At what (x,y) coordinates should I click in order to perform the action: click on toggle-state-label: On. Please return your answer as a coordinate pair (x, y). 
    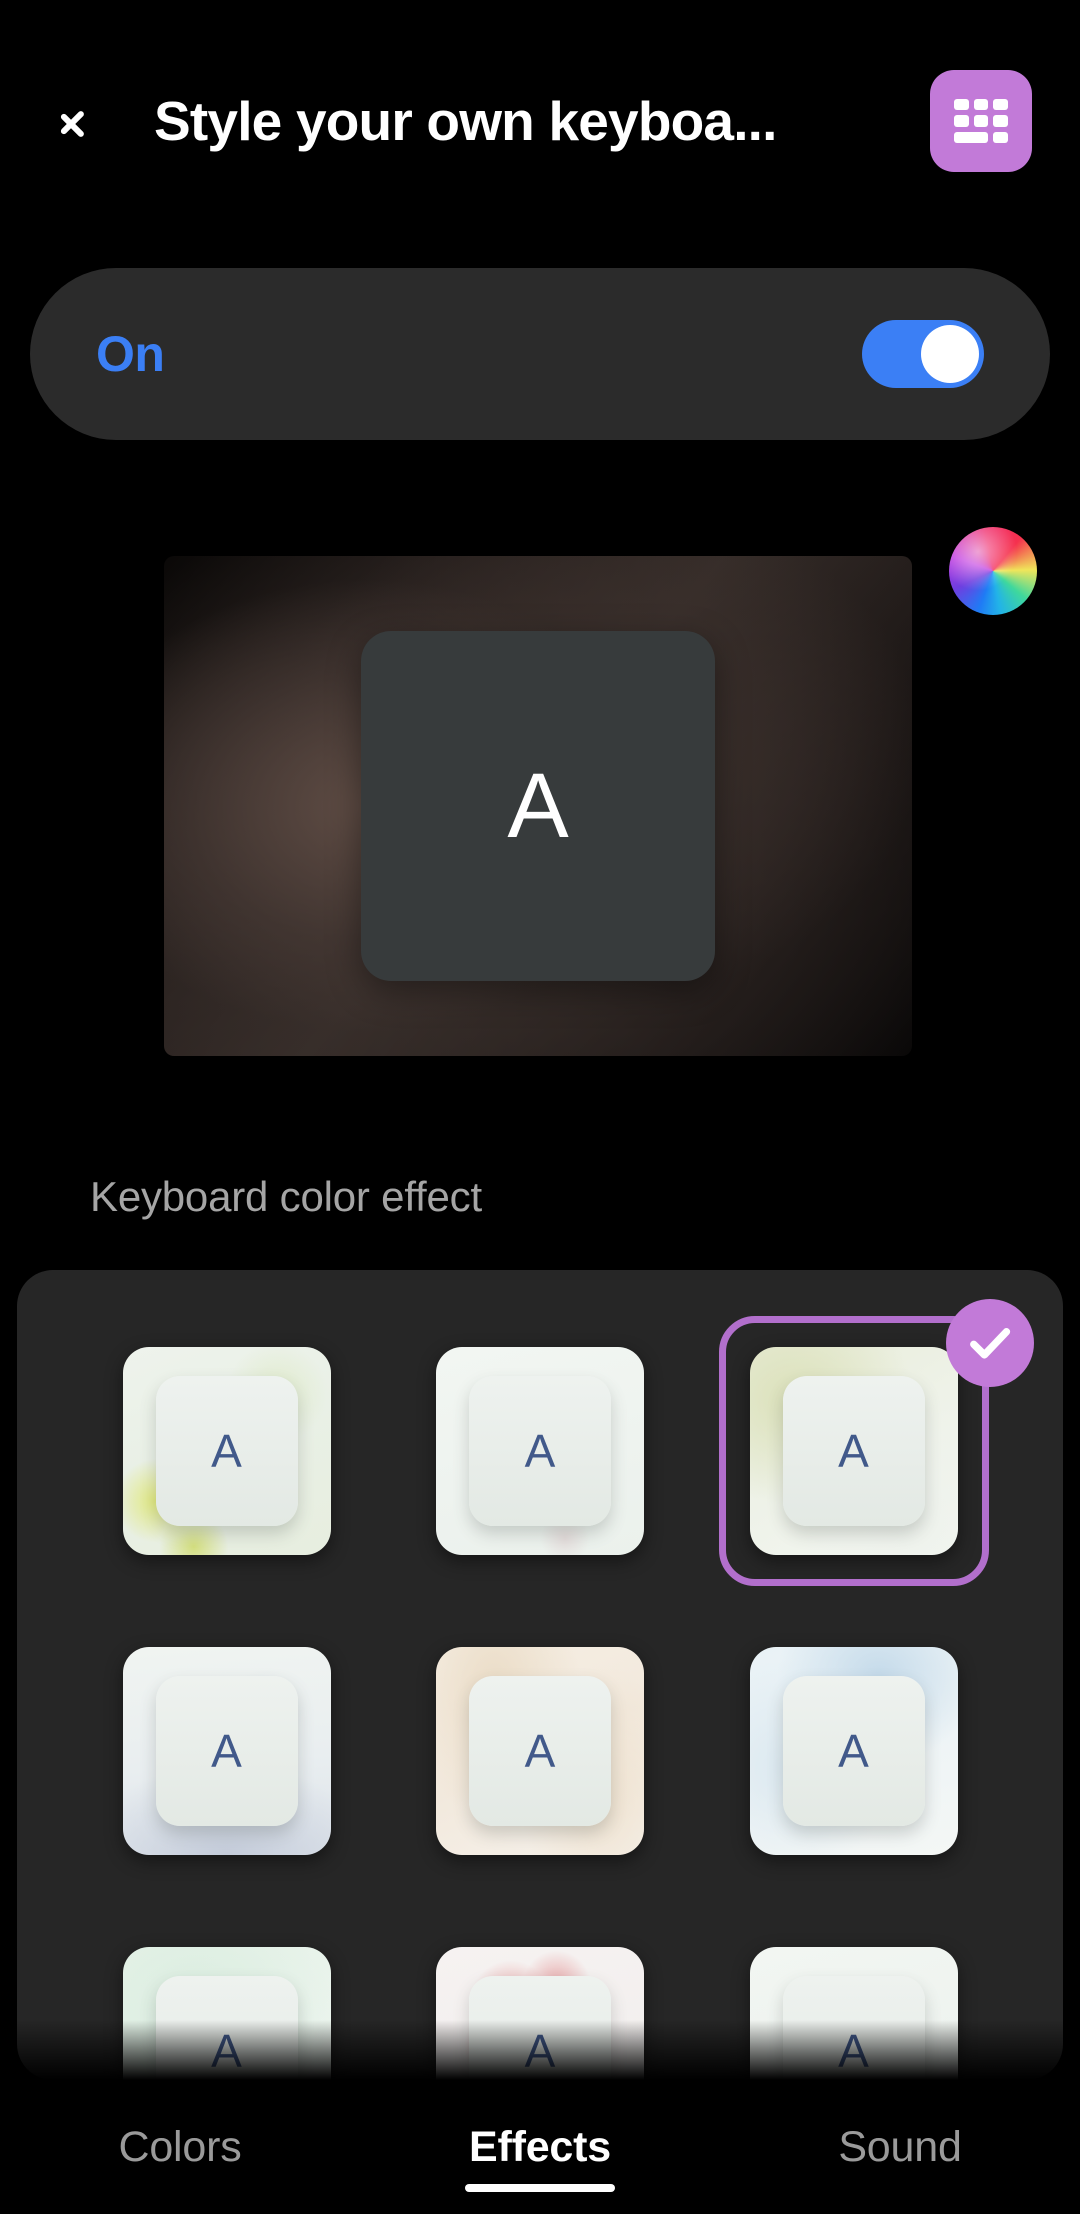
    Looking at the image, I should click on (130, 354).